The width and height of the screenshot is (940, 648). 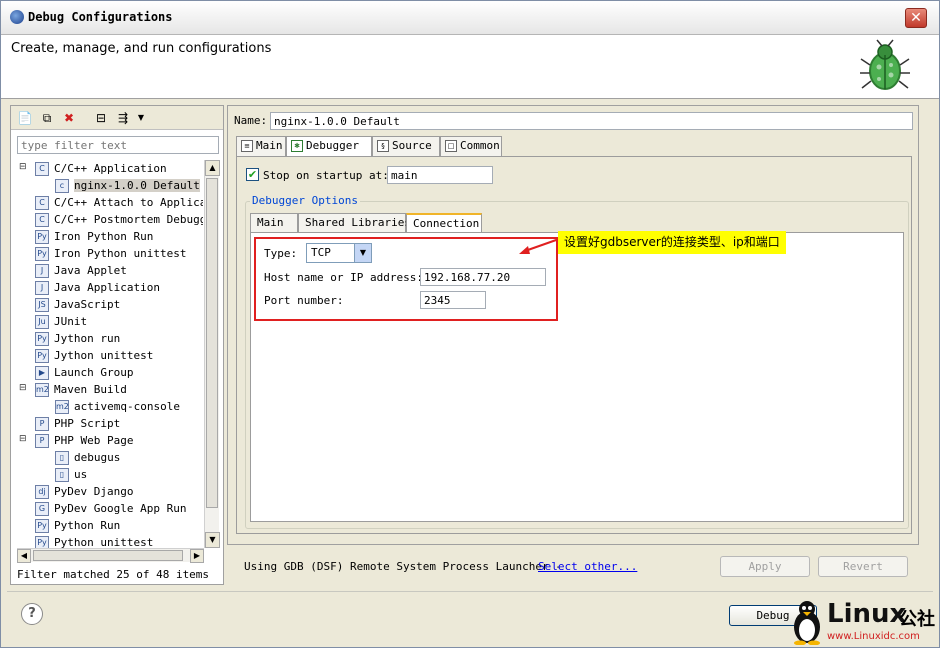 I want to click on header-description: Create, manage, and run configurations, so click(x=141, y=48).